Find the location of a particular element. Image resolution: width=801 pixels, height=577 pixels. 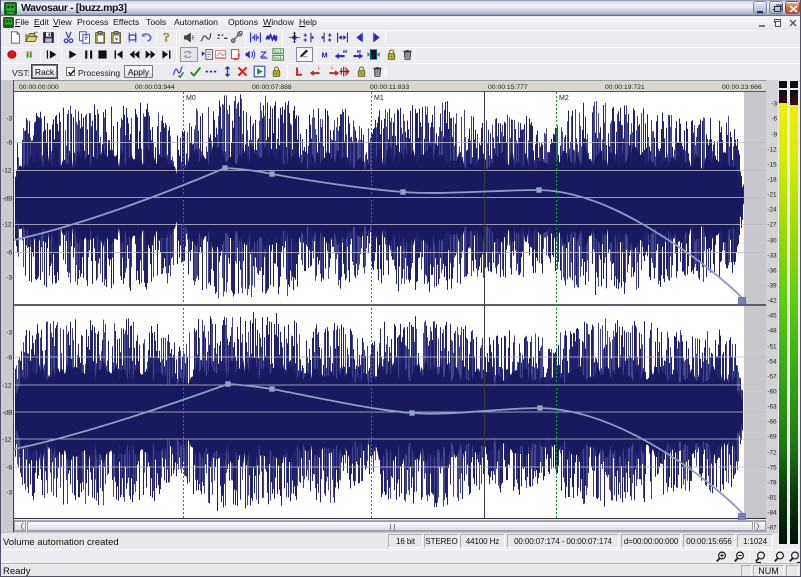

svg-text: M1 is located at coordinates (379, 98).